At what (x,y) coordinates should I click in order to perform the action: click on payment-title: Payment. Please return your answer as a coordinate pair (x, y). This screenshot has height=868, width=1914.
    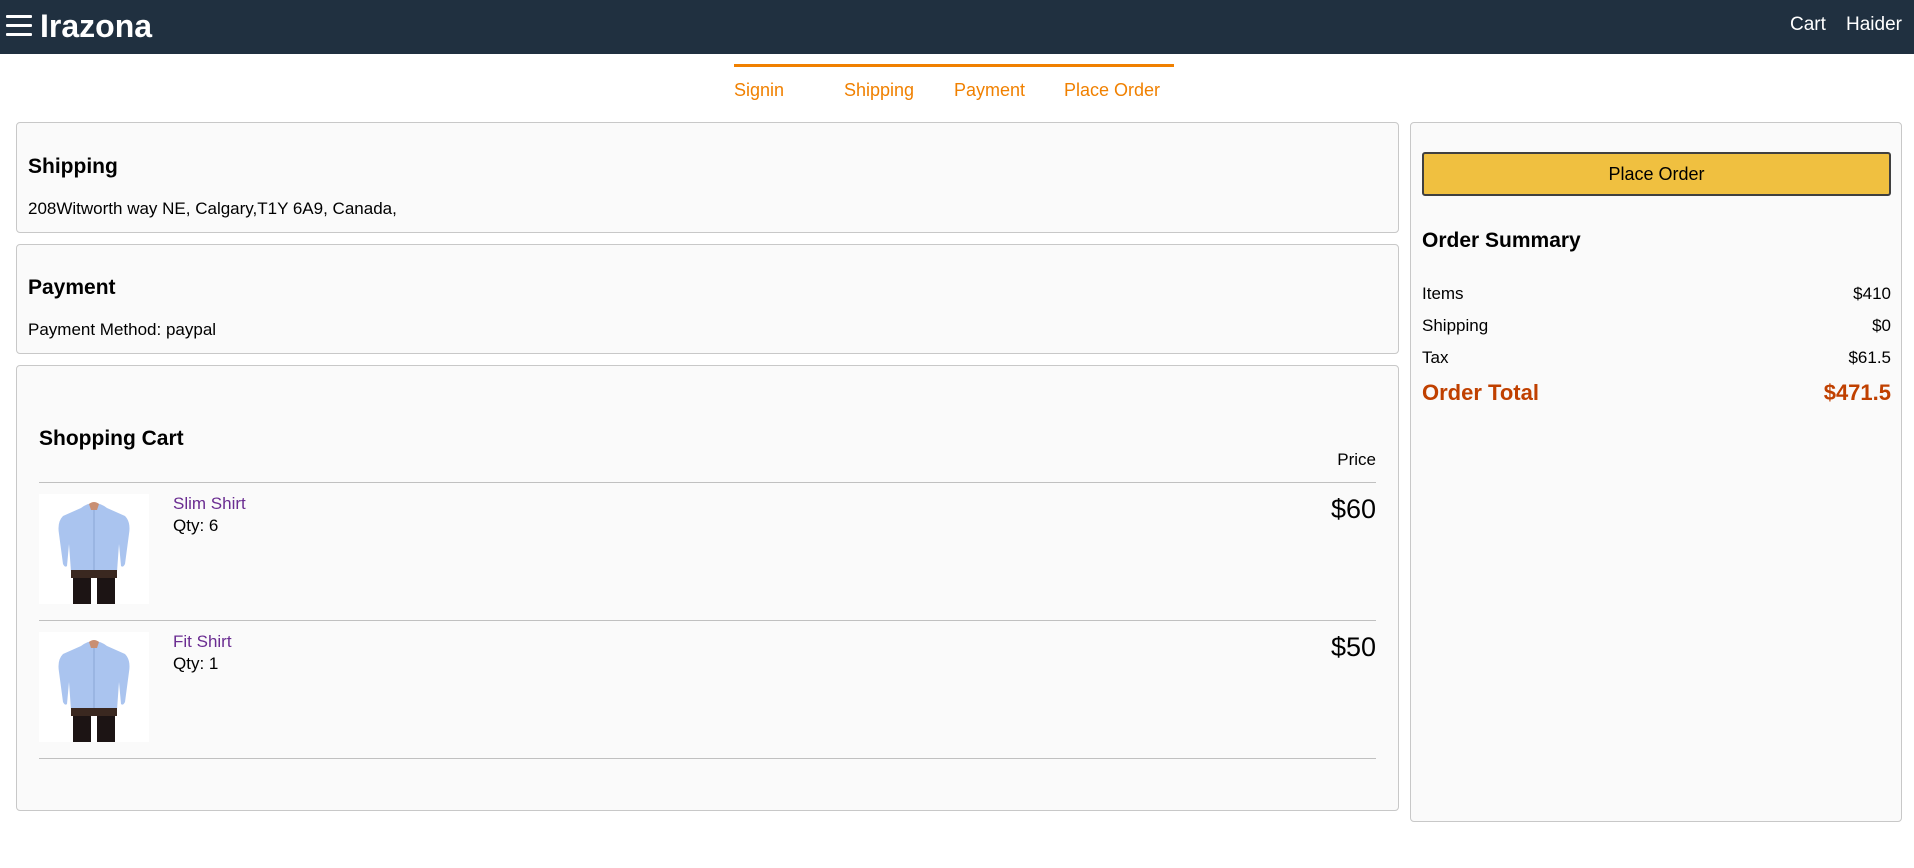
    Looking at the image, I should click on (72, 287).